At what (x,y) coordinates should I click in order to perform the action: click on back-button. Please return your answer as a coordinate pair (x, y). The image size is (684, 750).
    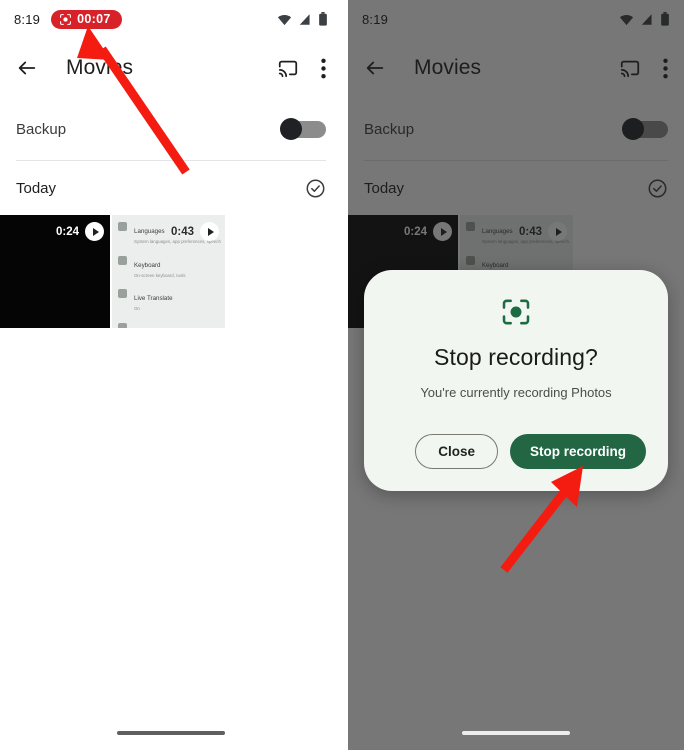
    Looking at the image, I should click on (27, 68).